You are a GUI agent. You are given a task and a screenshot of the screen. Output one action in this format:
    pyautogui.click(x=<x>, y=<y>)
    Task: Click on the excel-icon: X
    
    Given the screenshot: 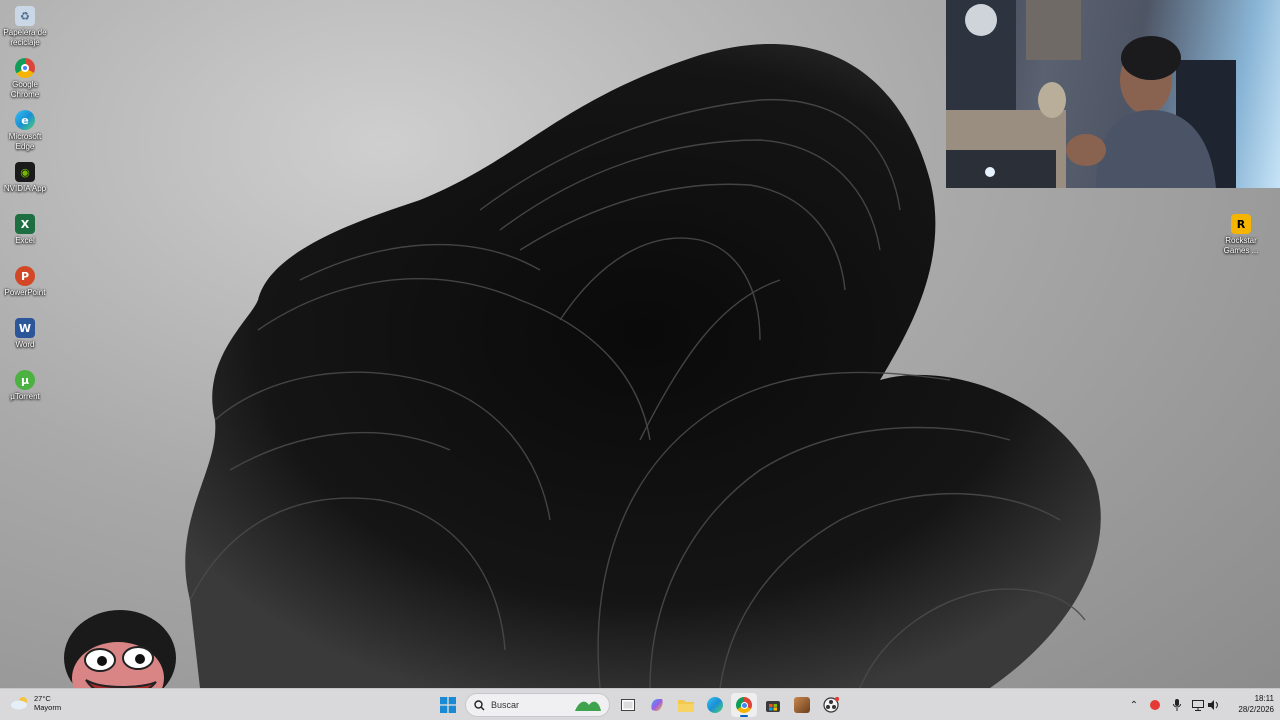 What is the action you would take?
    pyautogui.click(x=25, y=224)
    